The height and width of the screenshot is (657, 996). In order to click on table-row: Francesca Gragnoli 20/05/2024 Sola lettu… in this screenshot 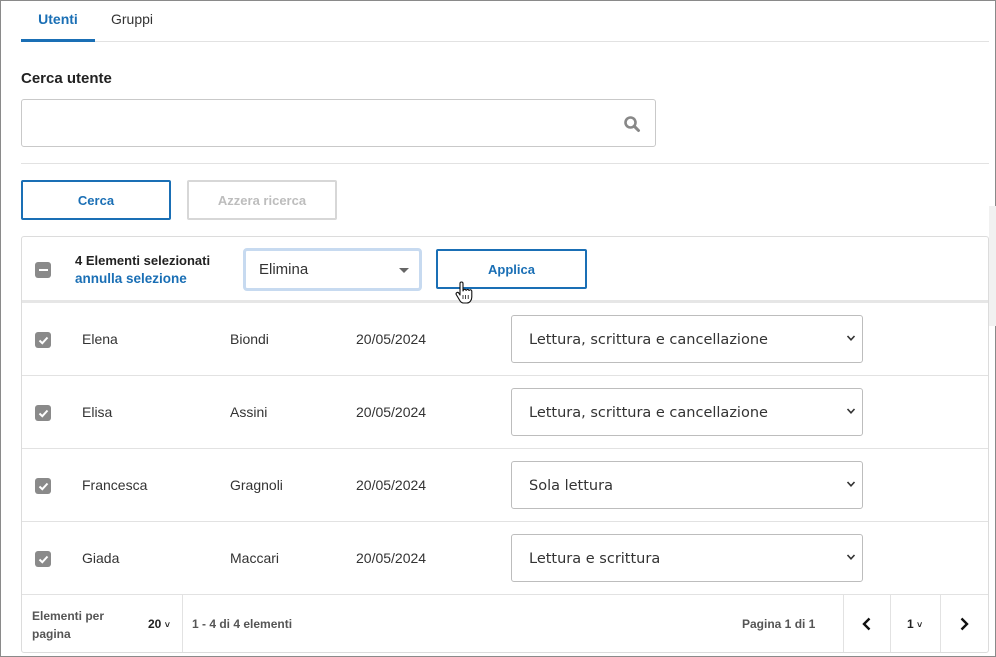, I will do `click(505, 485)`.